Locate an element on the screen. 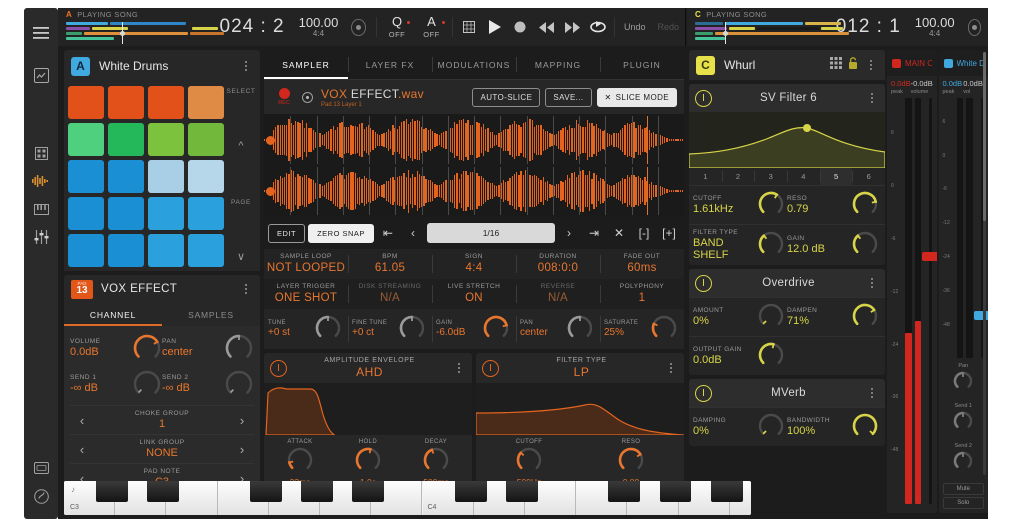 This screenshot has height=527, width=1024. amp-envelope-power-icon is located at coordinates (278, 368).